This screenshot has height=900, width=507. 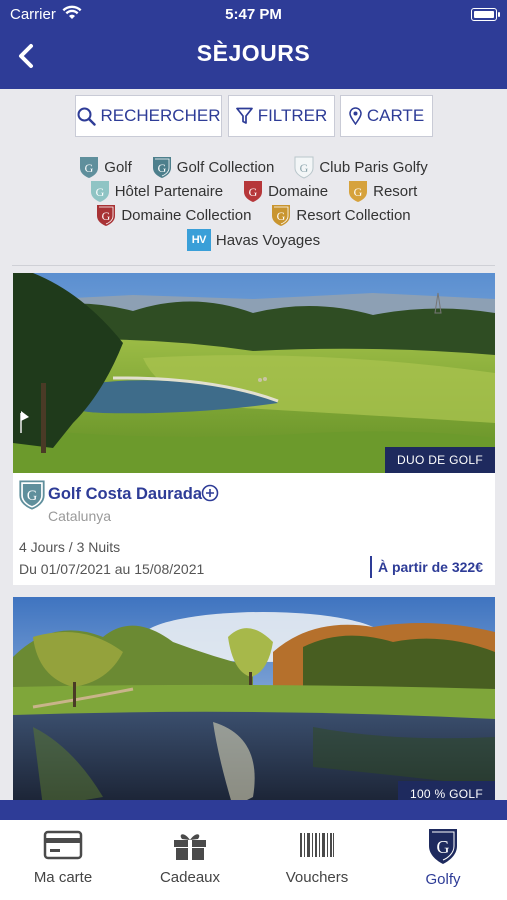 I want to click on stay-region: Catalunya, so click(x=80, y=516).